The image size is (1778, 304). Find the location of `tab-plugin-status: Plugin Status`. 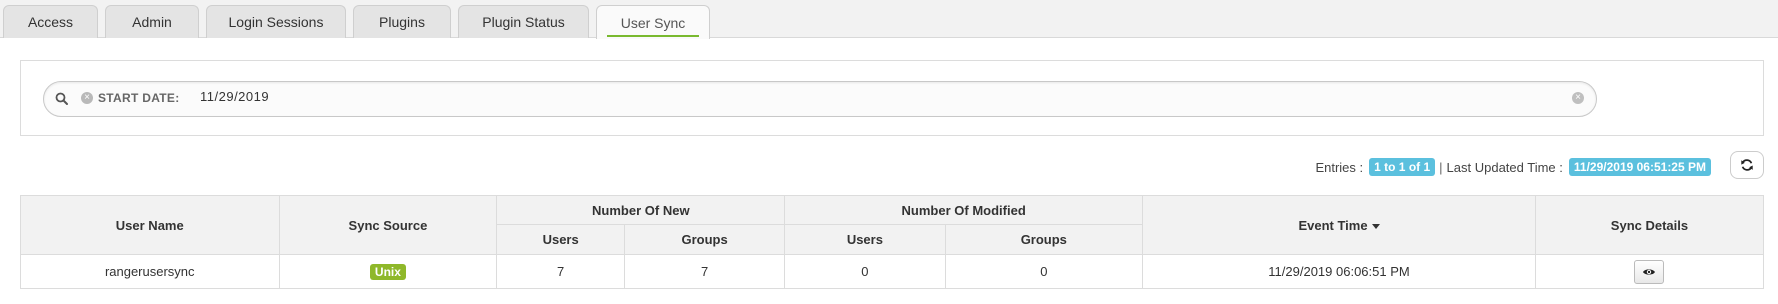

tab-plugin-status: Plugin Status is located at coordinates (523, 21).